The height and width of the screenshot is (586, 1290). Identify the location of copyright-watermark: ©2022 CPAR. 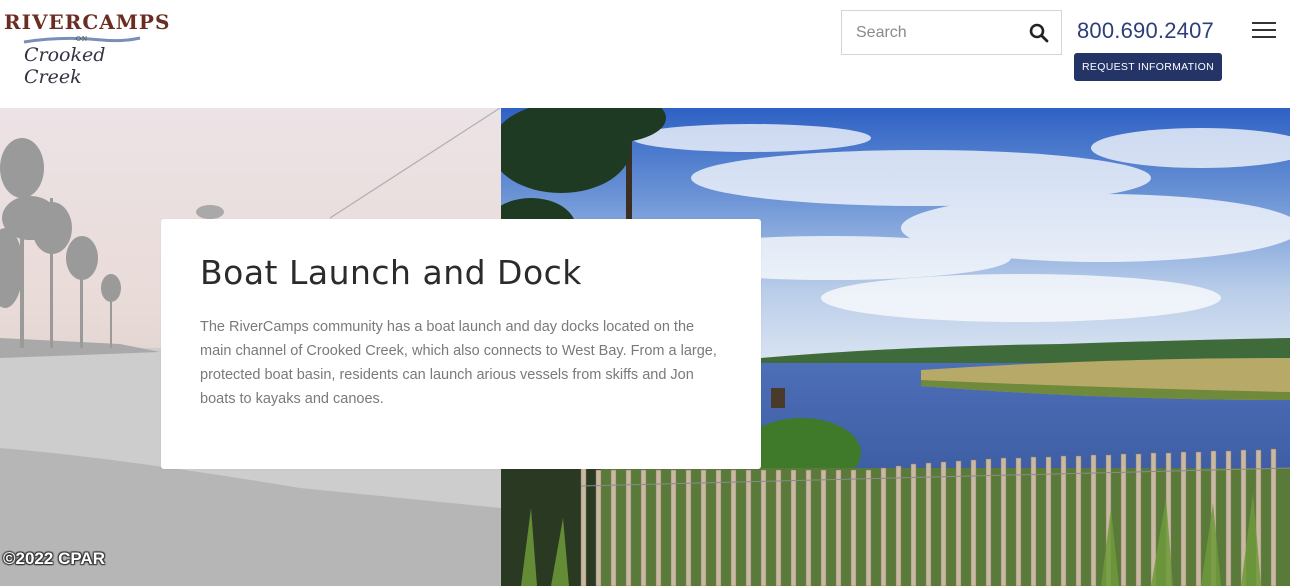
(54, 558).